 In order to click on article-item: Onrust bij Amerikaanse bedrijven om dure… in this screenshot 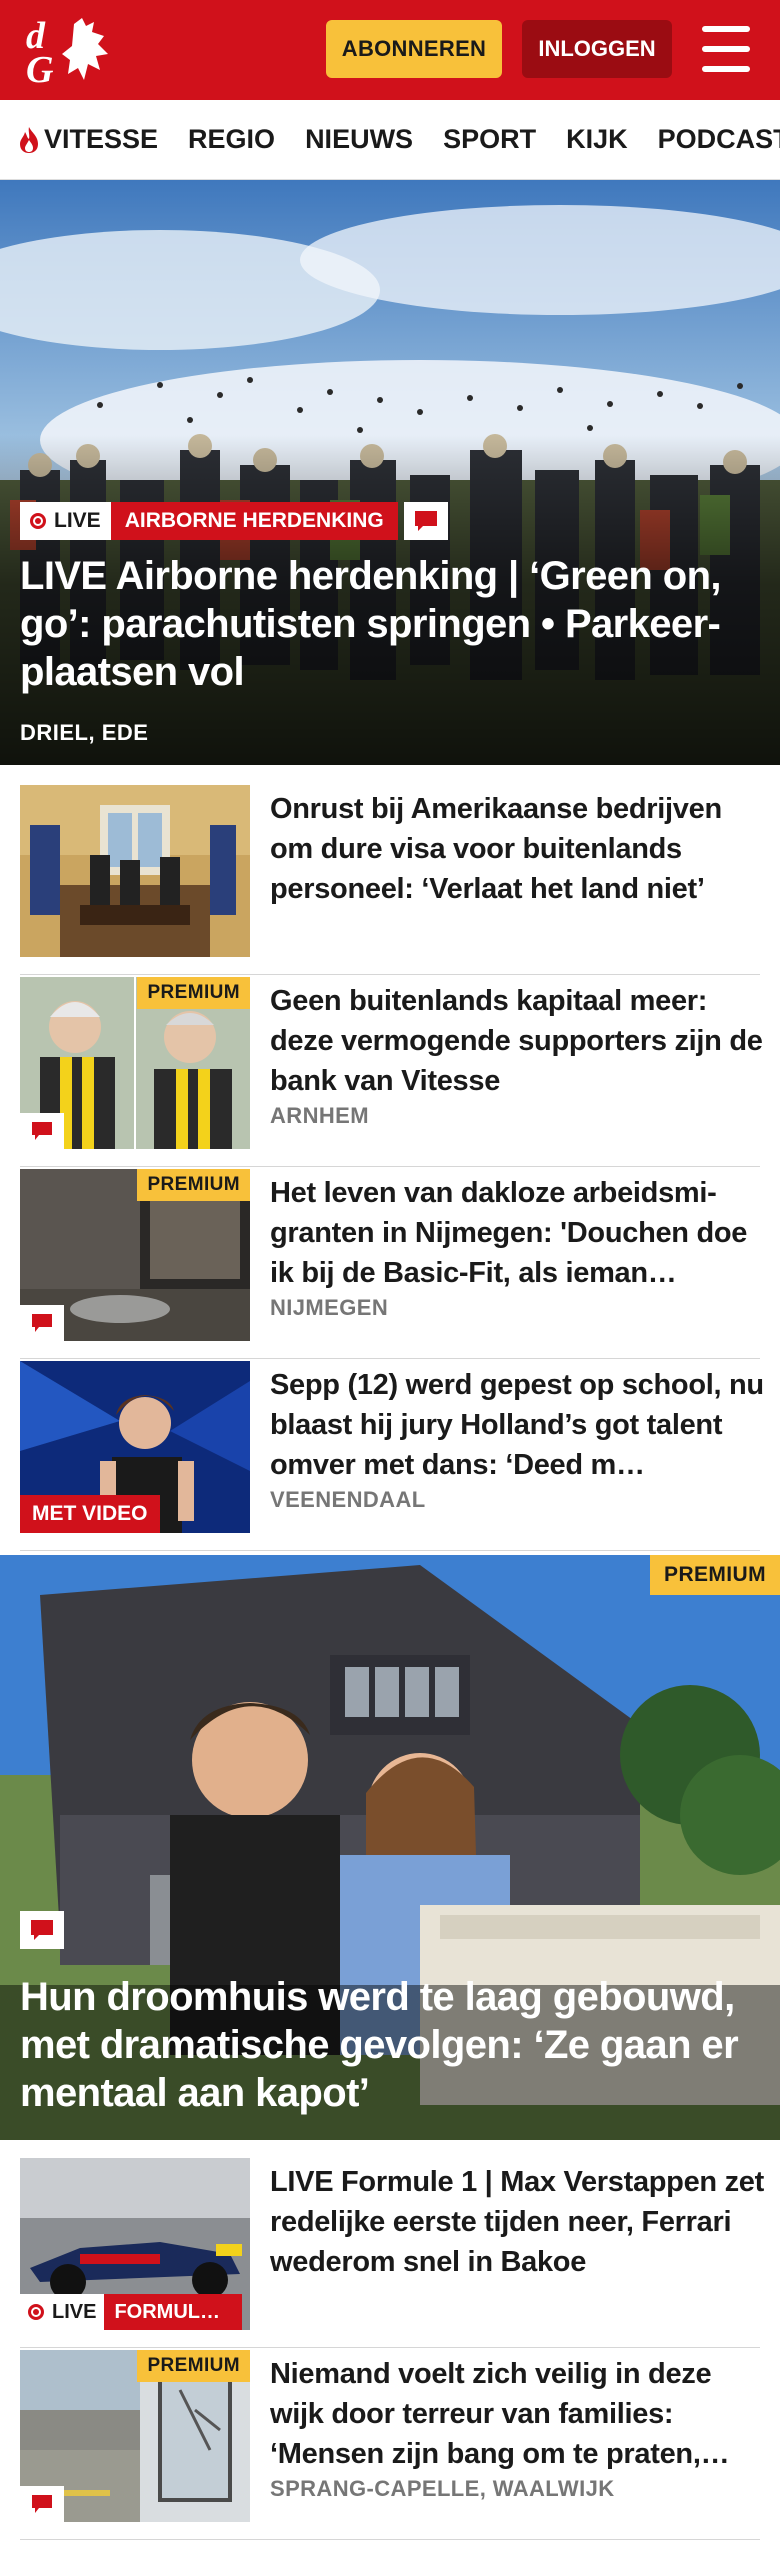, I will do `click(390, 880)`.